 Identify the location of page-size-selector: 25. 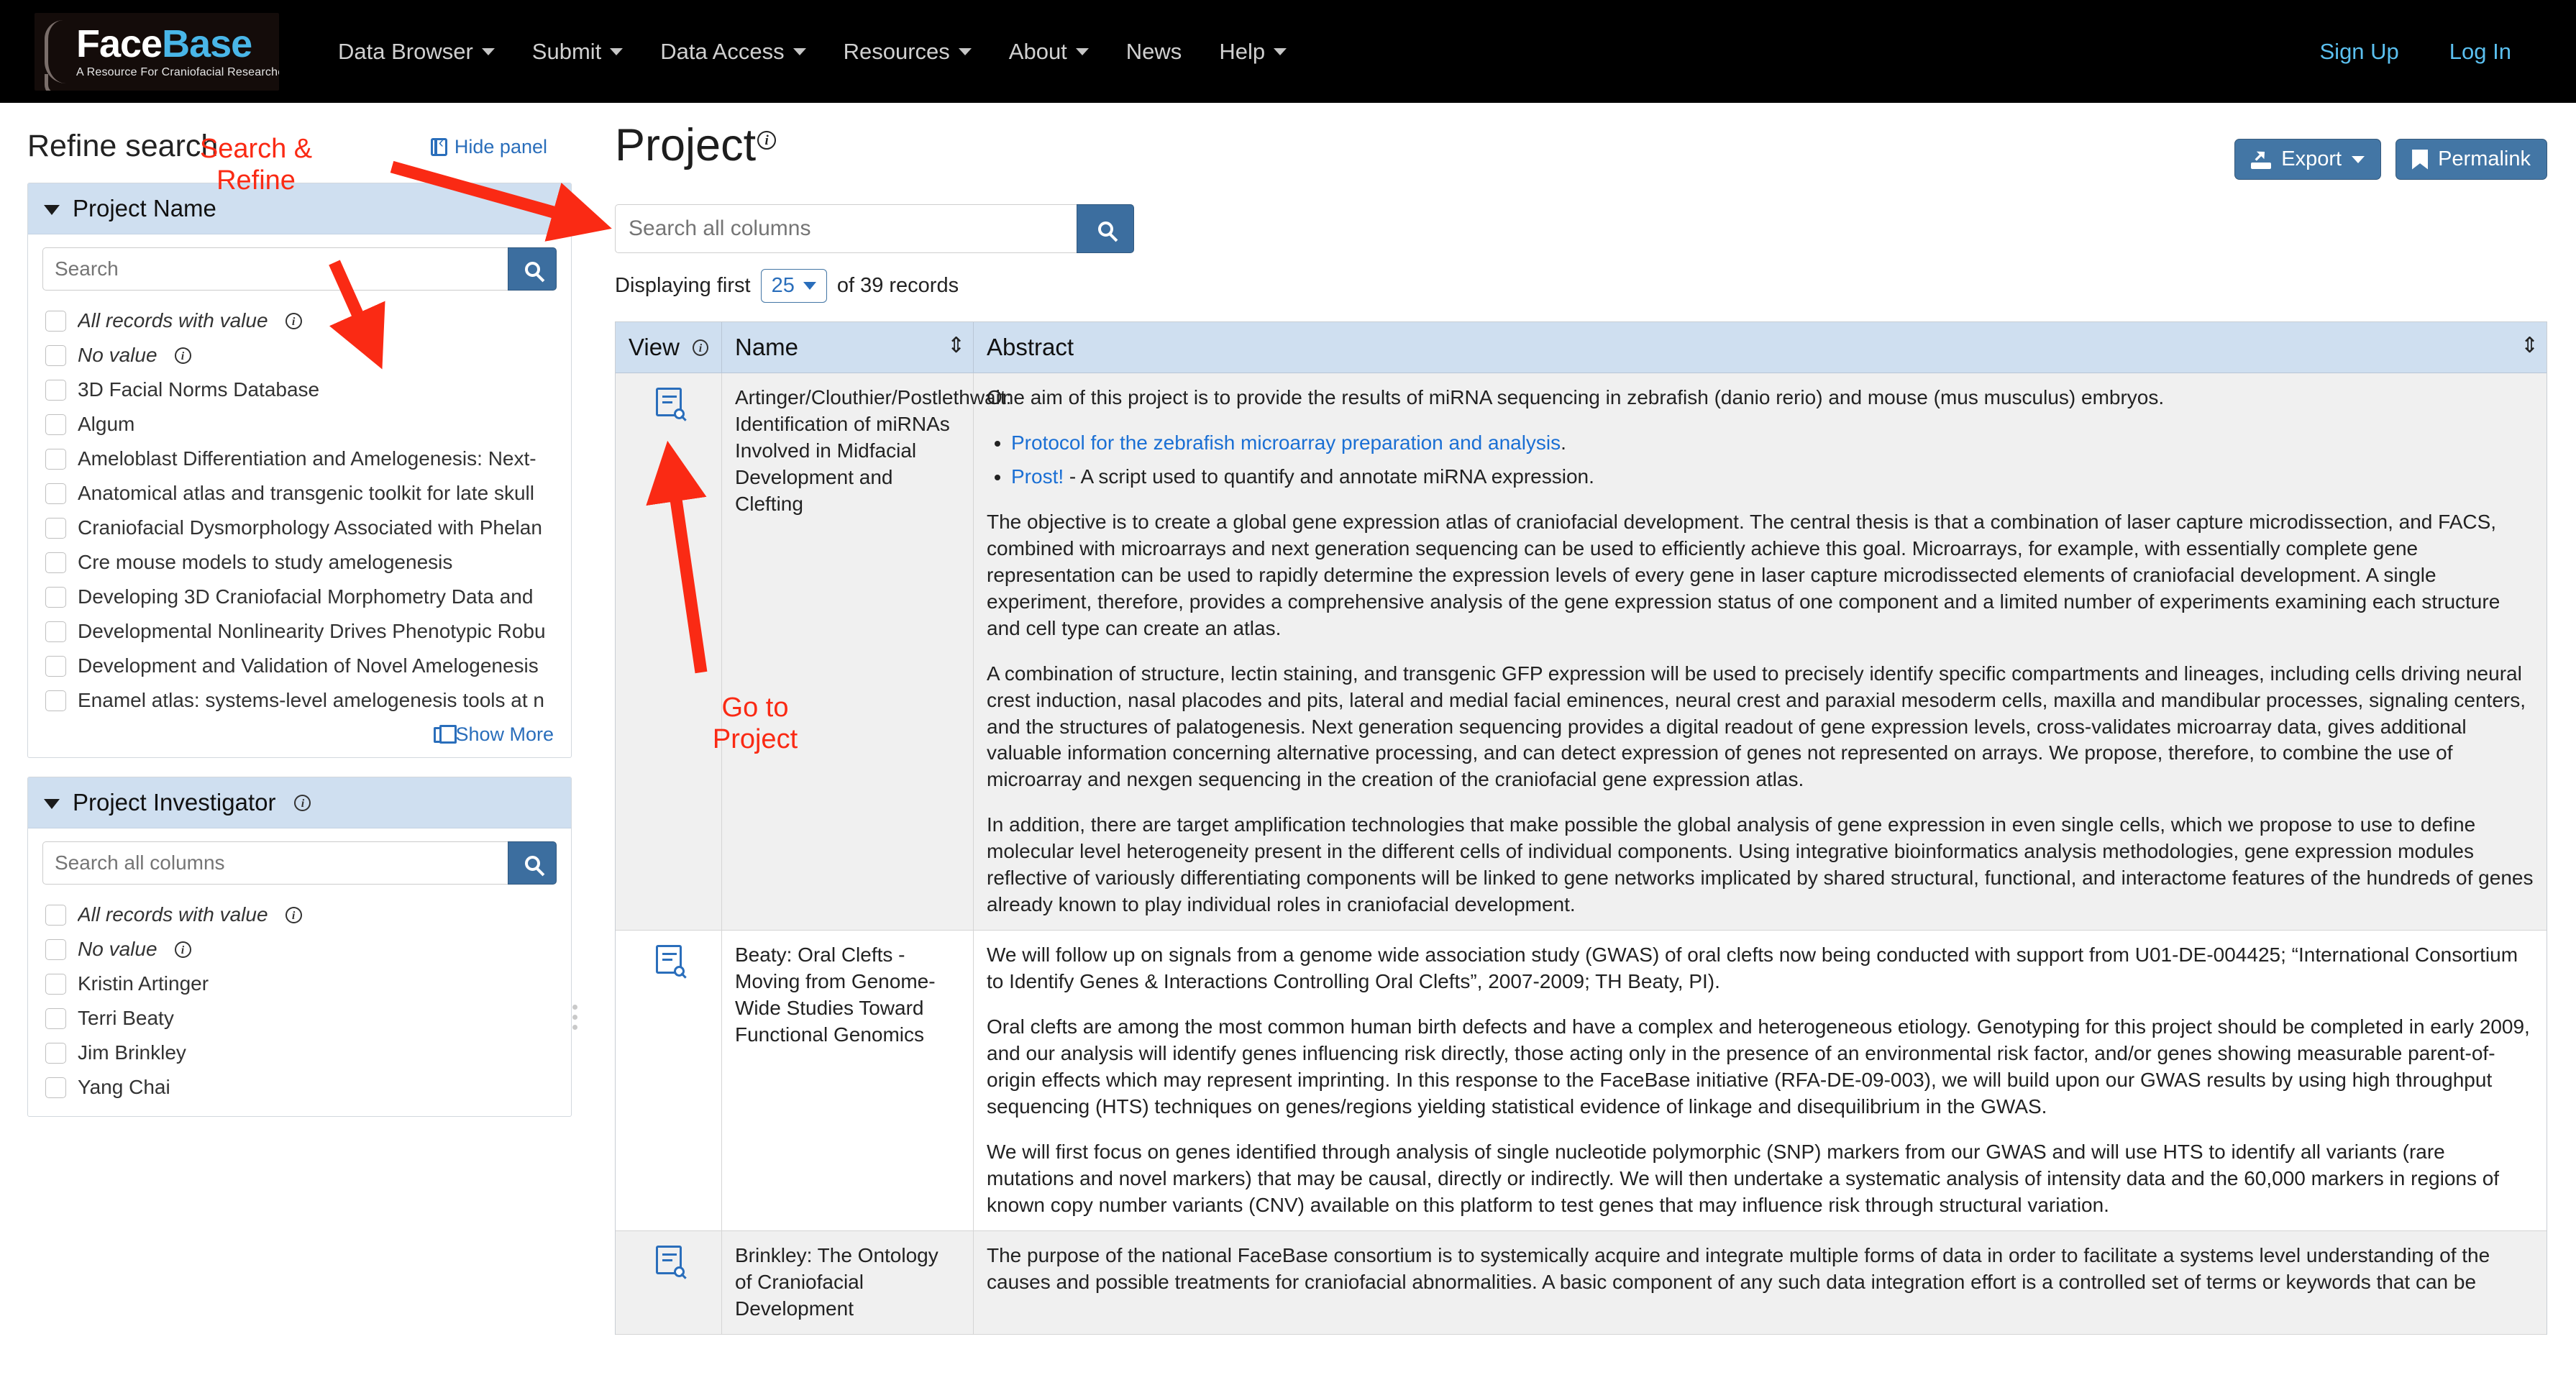
(793, 286).